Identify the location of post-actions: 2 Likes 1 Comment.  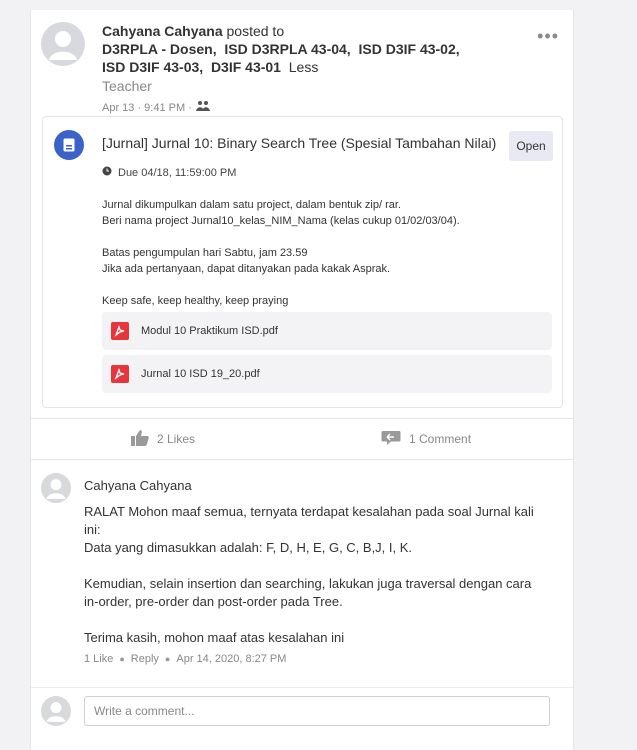
(302, 439).